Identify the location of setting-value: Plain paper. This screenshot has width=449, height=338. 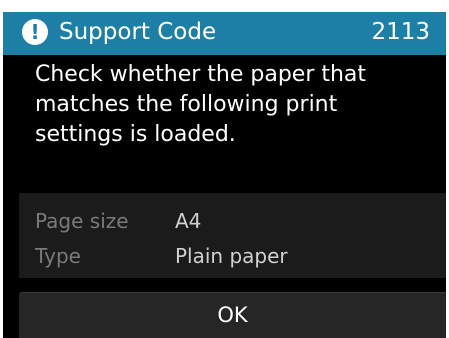
(231, 256).